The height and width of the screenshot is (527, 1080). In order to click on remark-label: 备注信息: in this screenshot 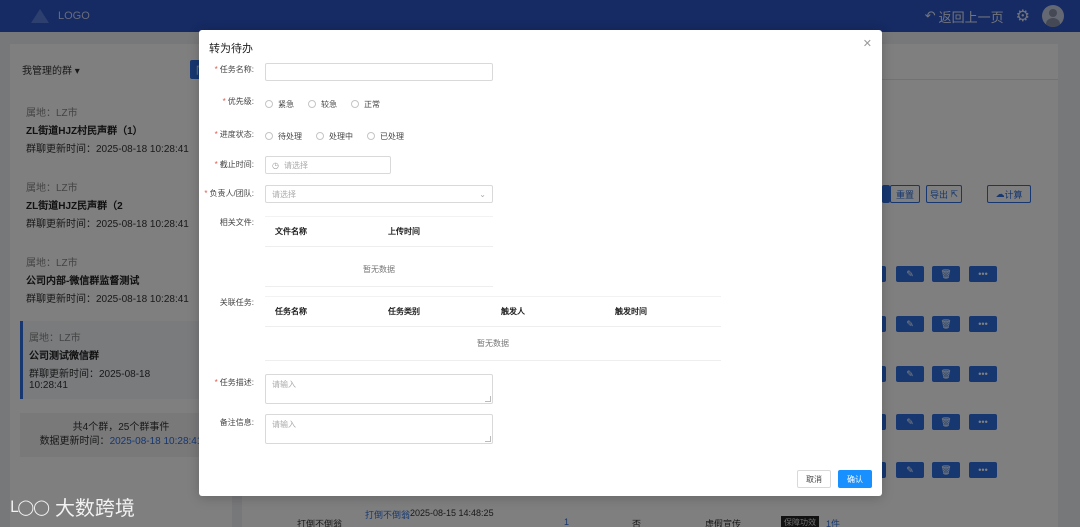, I will do `click(236, 422)`.